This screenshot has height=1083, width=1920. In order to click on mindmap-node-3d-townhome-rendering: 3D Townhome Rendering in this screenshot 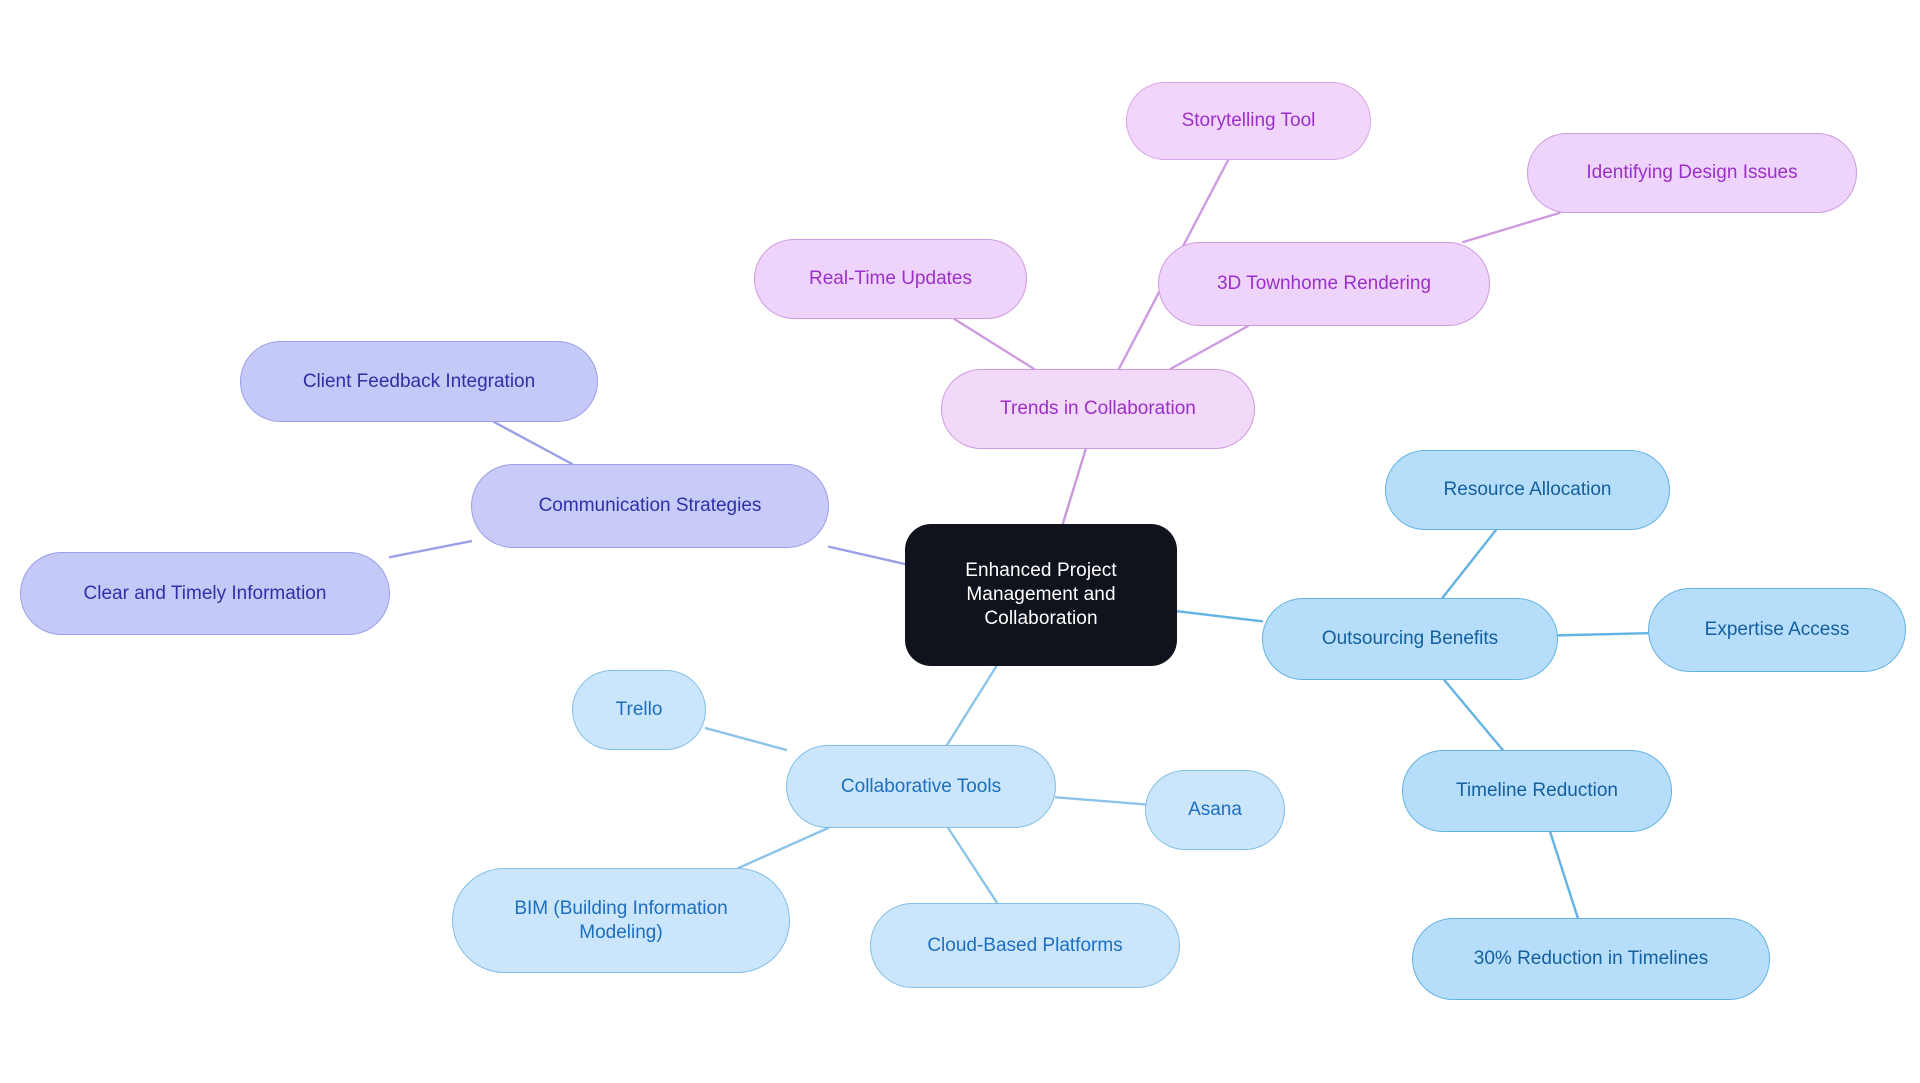, I will do `click(1324, 284)`.